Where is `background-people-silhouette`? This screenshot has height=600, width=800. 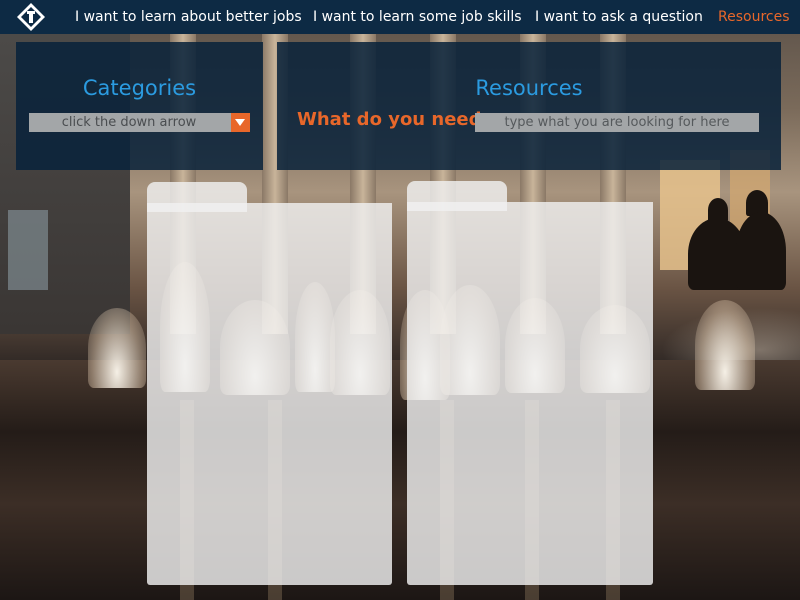 background-people-silhouette is located at coordinates (735, 240).